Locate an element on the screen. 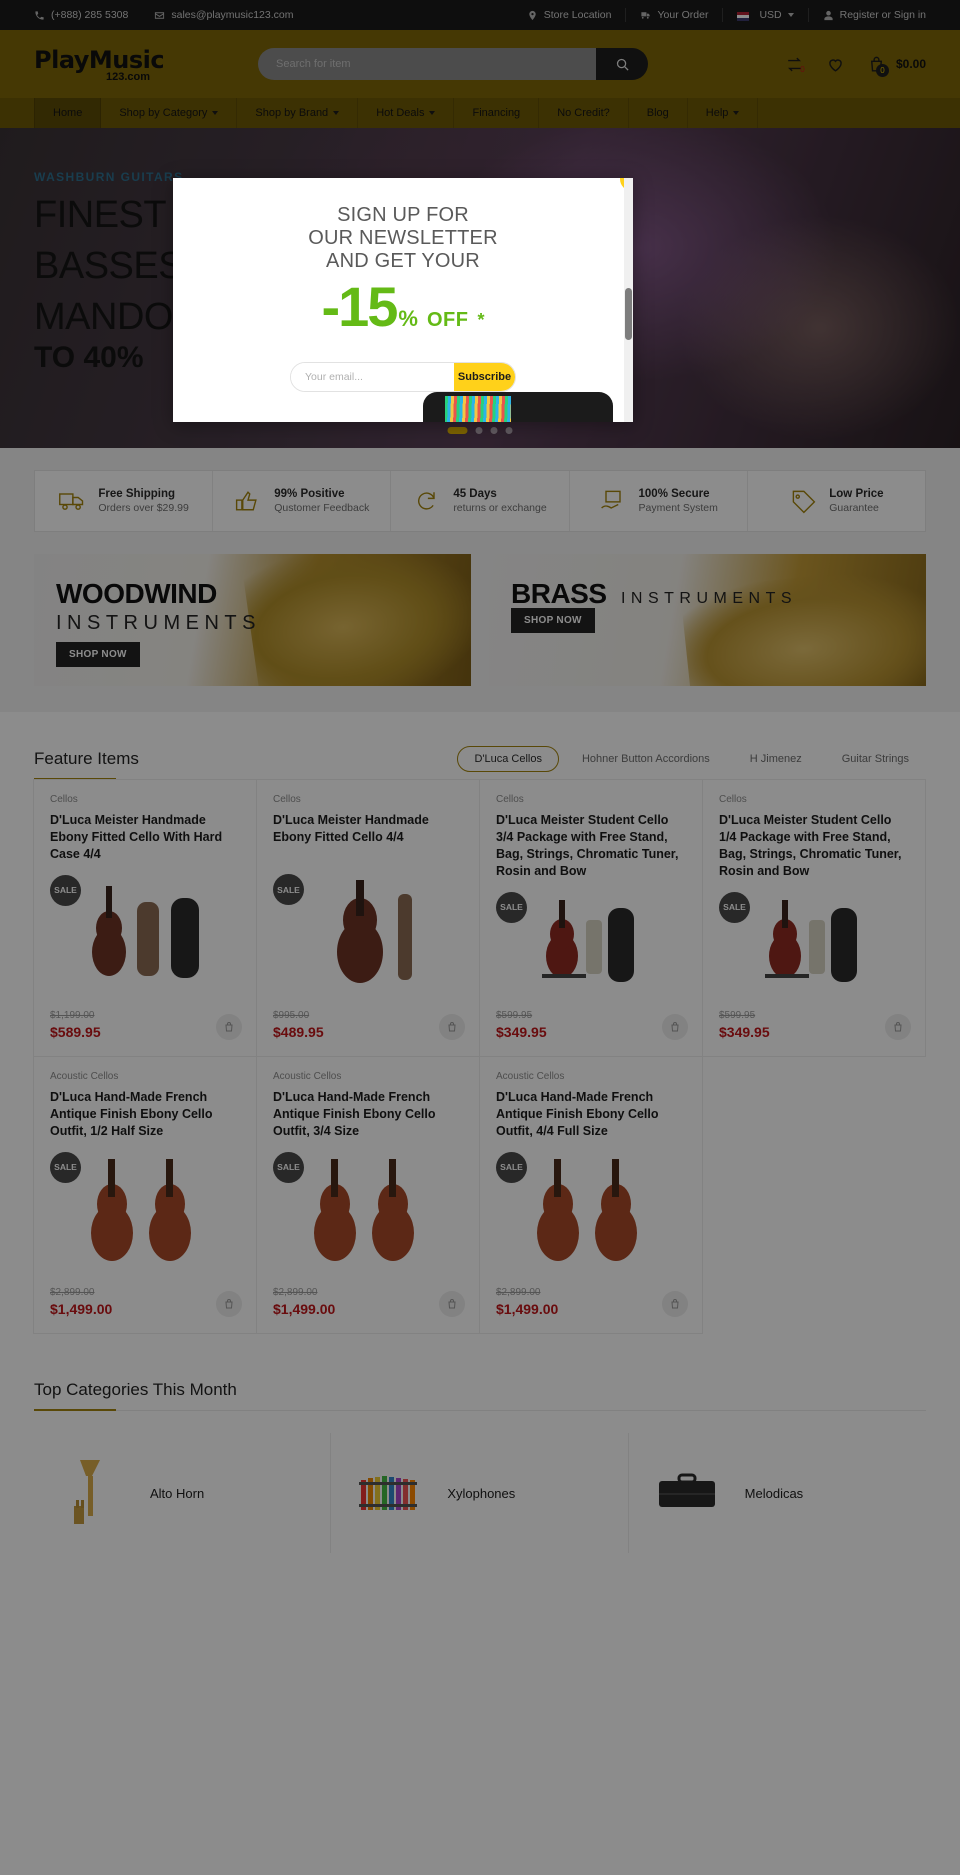  header-action-icons: 0 0 $0.00 is located at coordinates (855, 66).